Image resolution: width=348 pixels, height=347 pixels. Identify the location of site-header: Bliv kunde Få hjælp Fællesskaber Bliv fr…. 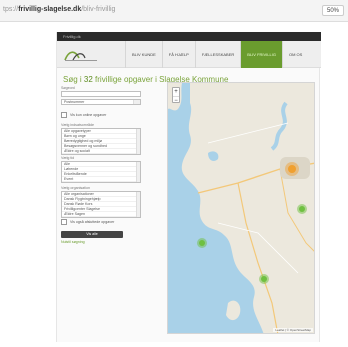
(189, 54).